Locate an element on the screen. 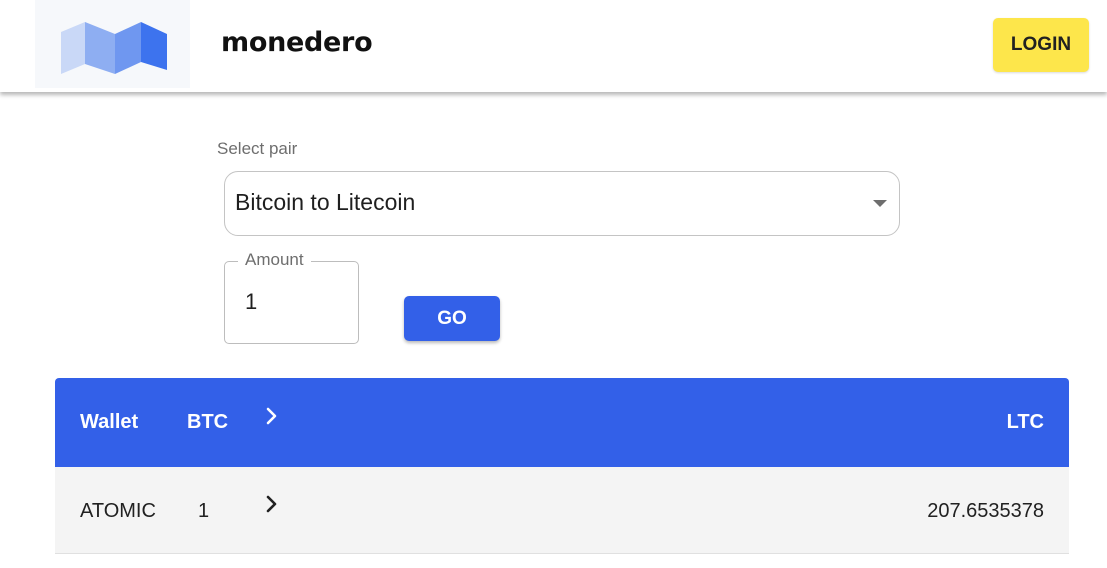 Image resolution: width=1107 pixels, height=568 pixels. header-wallet: Wallet is located at coordinates (109, 422).